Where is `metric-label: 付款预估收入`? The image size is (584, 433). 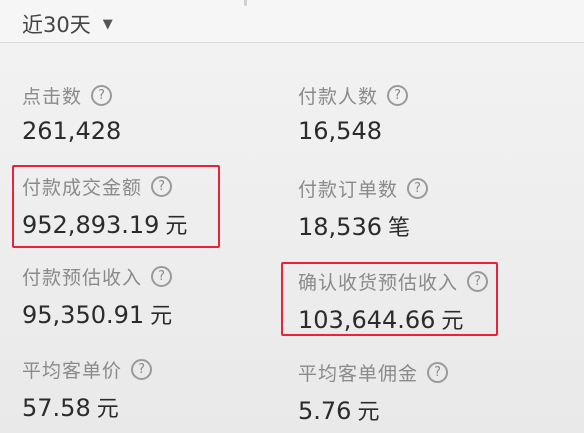 metric-label: 付款预估收入 is located at coordinates (82, 278).